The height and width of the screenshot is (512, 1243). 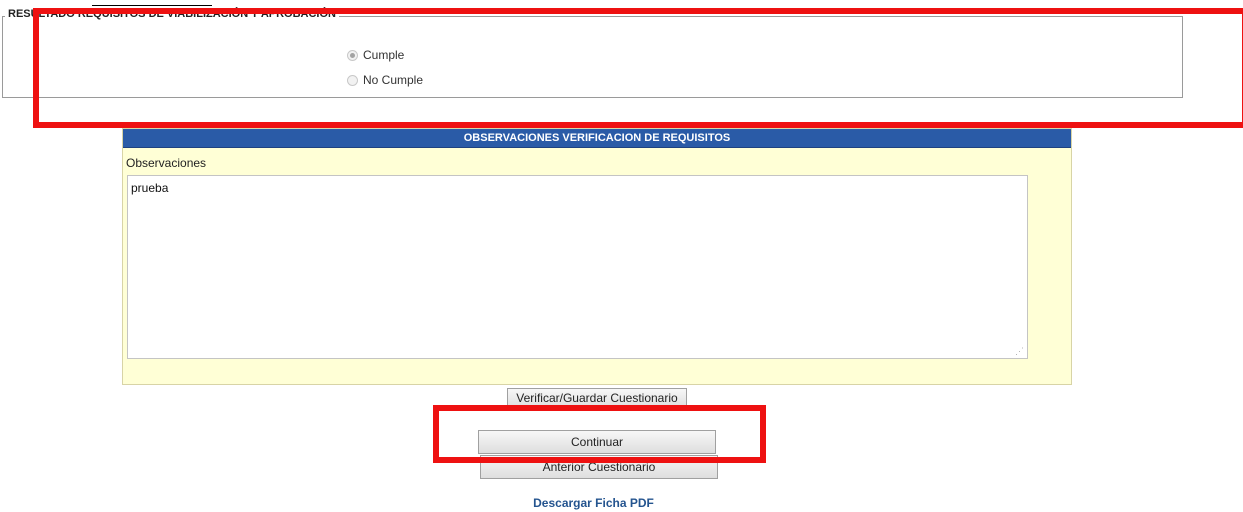 I want to click on previous-questionnaire-button: Anterior Cuestionario, so click(x=599, y=467).